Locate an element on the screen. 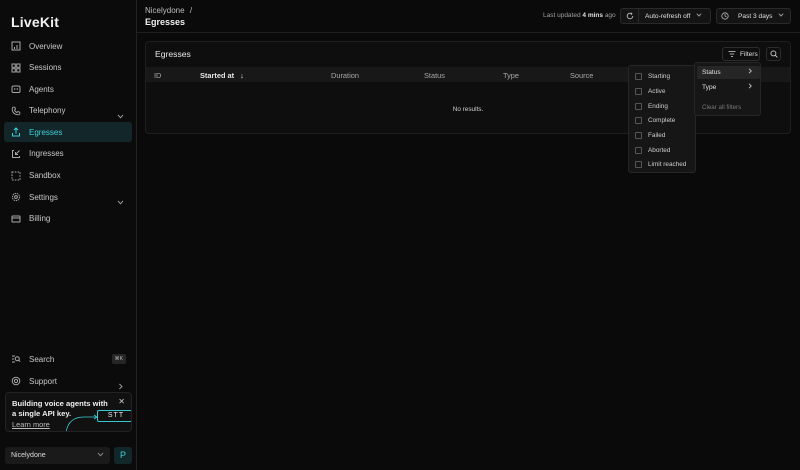  status-option-active: Active is located at coordinates (650, 91).